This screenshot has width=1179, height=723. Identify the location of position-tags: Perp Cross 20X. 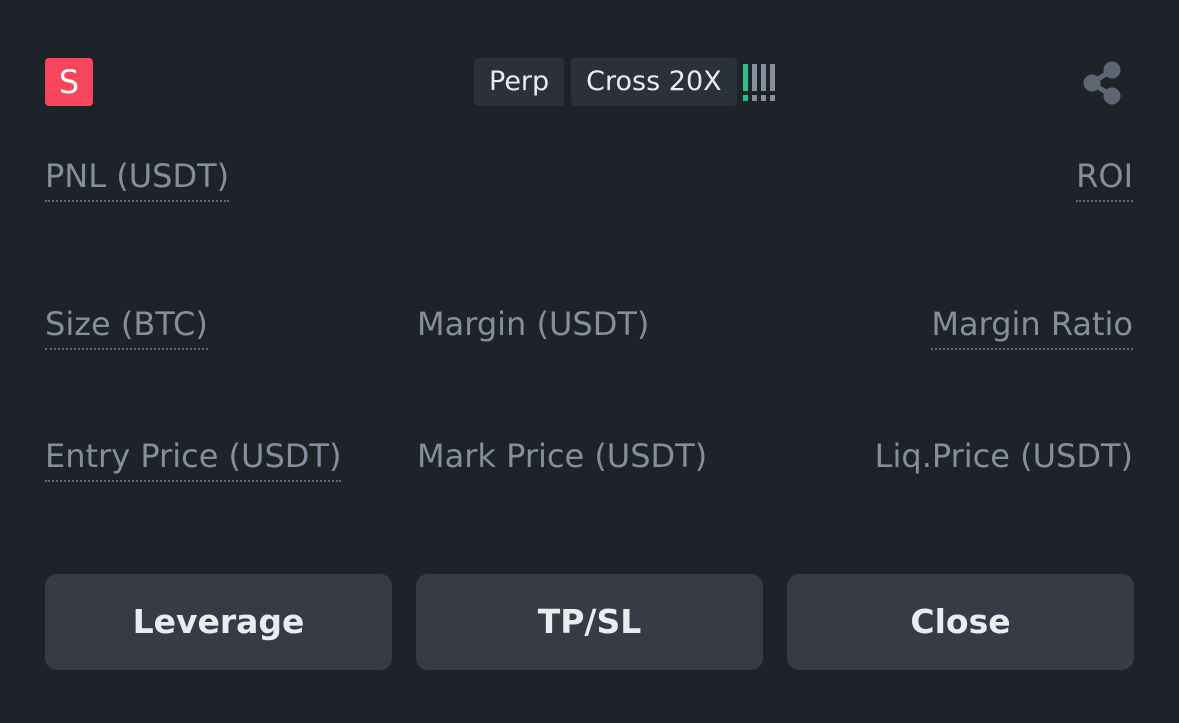
(624, 82).